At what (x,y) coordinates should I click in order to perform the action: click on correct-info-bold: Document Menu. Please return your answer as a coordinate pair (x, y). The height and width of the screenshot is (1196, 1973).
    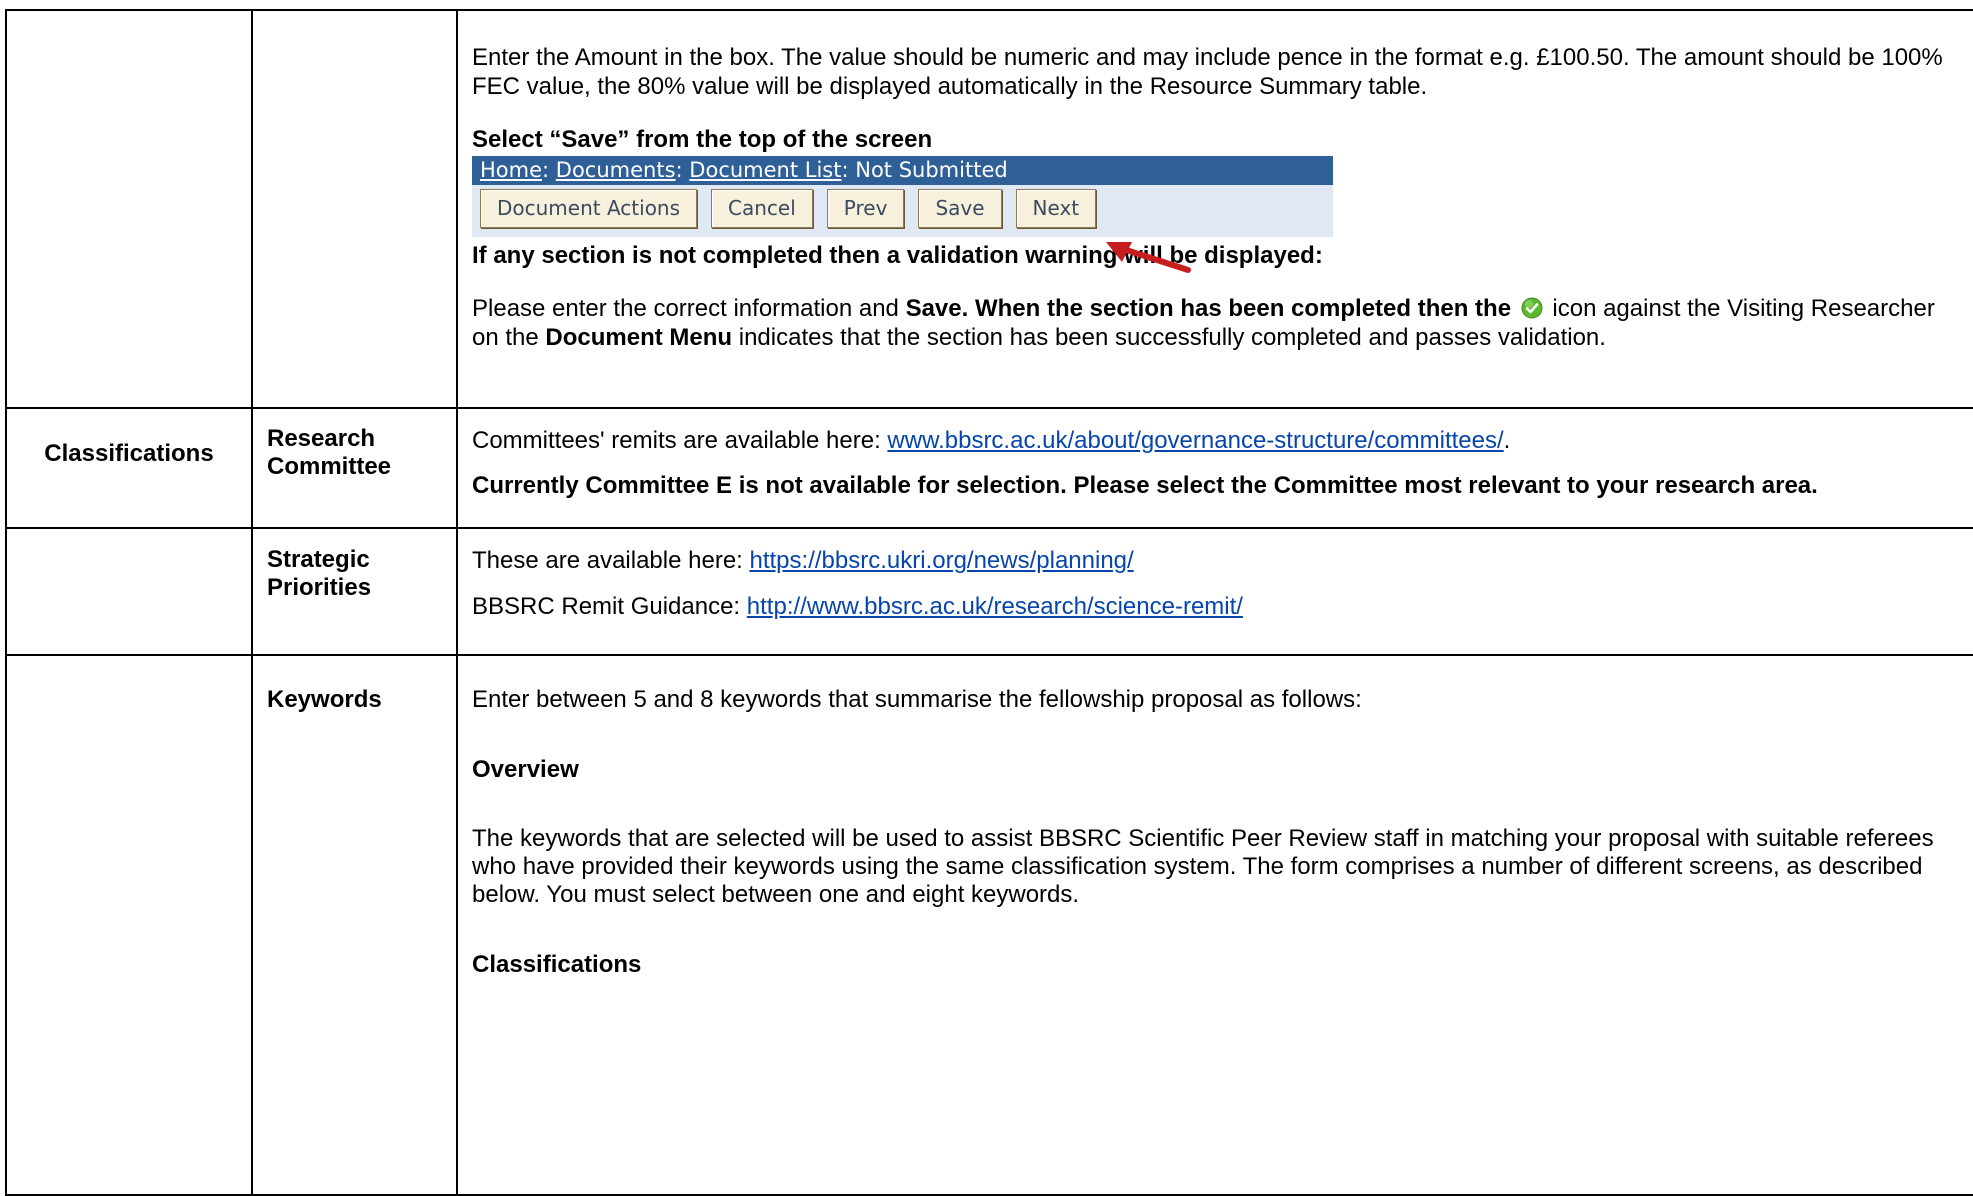
    Looking at the image, I should click on (639, 337).